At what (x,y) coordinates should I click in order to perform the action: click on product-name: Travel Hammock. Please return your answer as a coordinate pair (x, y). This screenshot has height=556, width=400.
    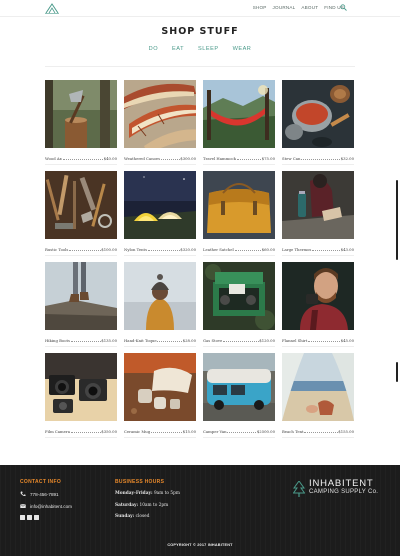
    Looking at the image, I should click on (219, 158).